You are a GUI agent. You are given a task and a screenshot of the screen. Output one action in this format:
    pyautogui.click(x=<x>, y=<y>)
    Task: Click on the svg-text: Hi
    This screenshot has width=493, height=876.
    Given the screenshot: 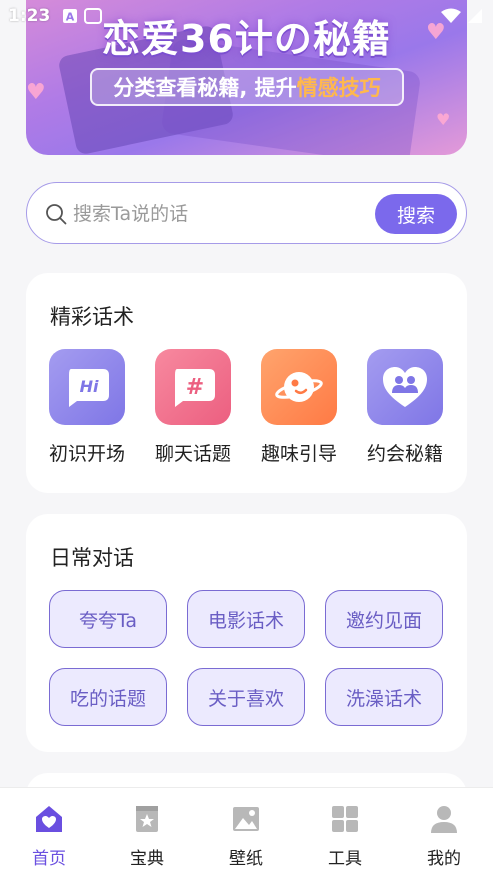 What is the action you would take?
    pyautogui.click(x=89, y=386)
    